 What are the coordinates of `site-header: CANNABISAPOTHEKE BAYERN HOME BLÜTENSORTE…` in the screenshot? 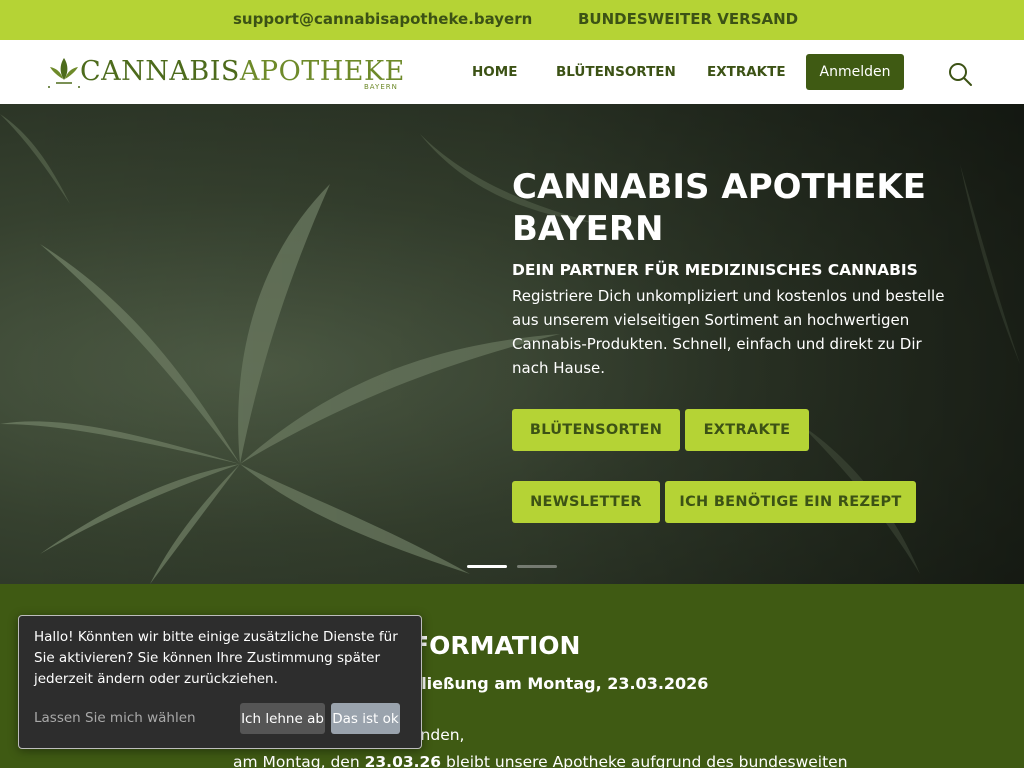 It's located at (512, 72).